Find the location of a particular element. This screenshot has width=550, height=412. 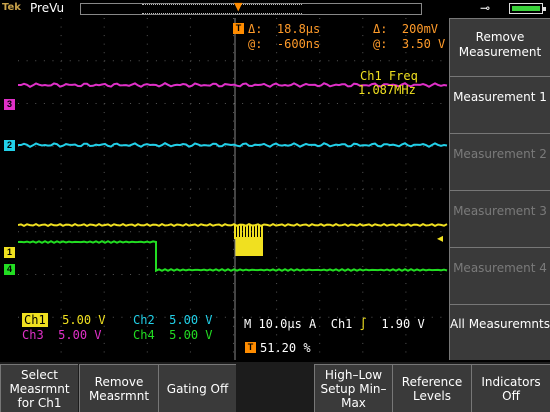

ch4-scale-readout: Ch4 5.00 V is located at coordinates (173, 335).